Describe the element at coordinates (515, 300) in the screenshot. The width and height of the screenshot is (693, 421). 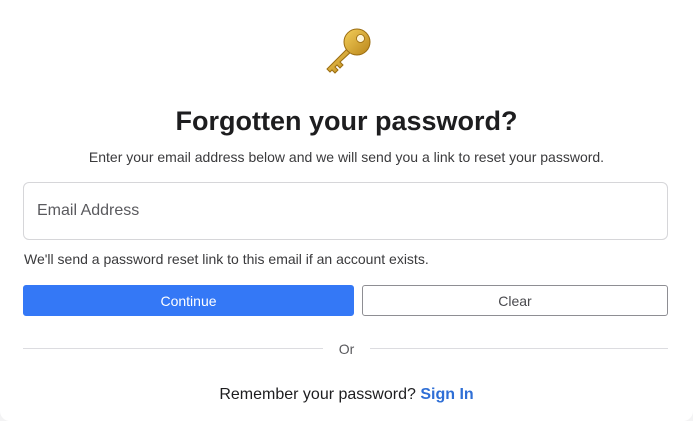
I see `clear-button: Clear` at that location.